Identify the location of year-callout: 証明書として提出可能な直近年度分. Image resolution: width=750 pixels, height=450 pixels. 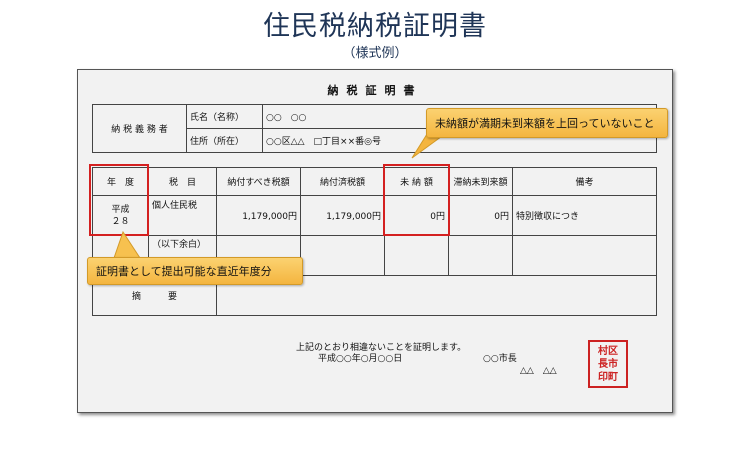
(195, 271).